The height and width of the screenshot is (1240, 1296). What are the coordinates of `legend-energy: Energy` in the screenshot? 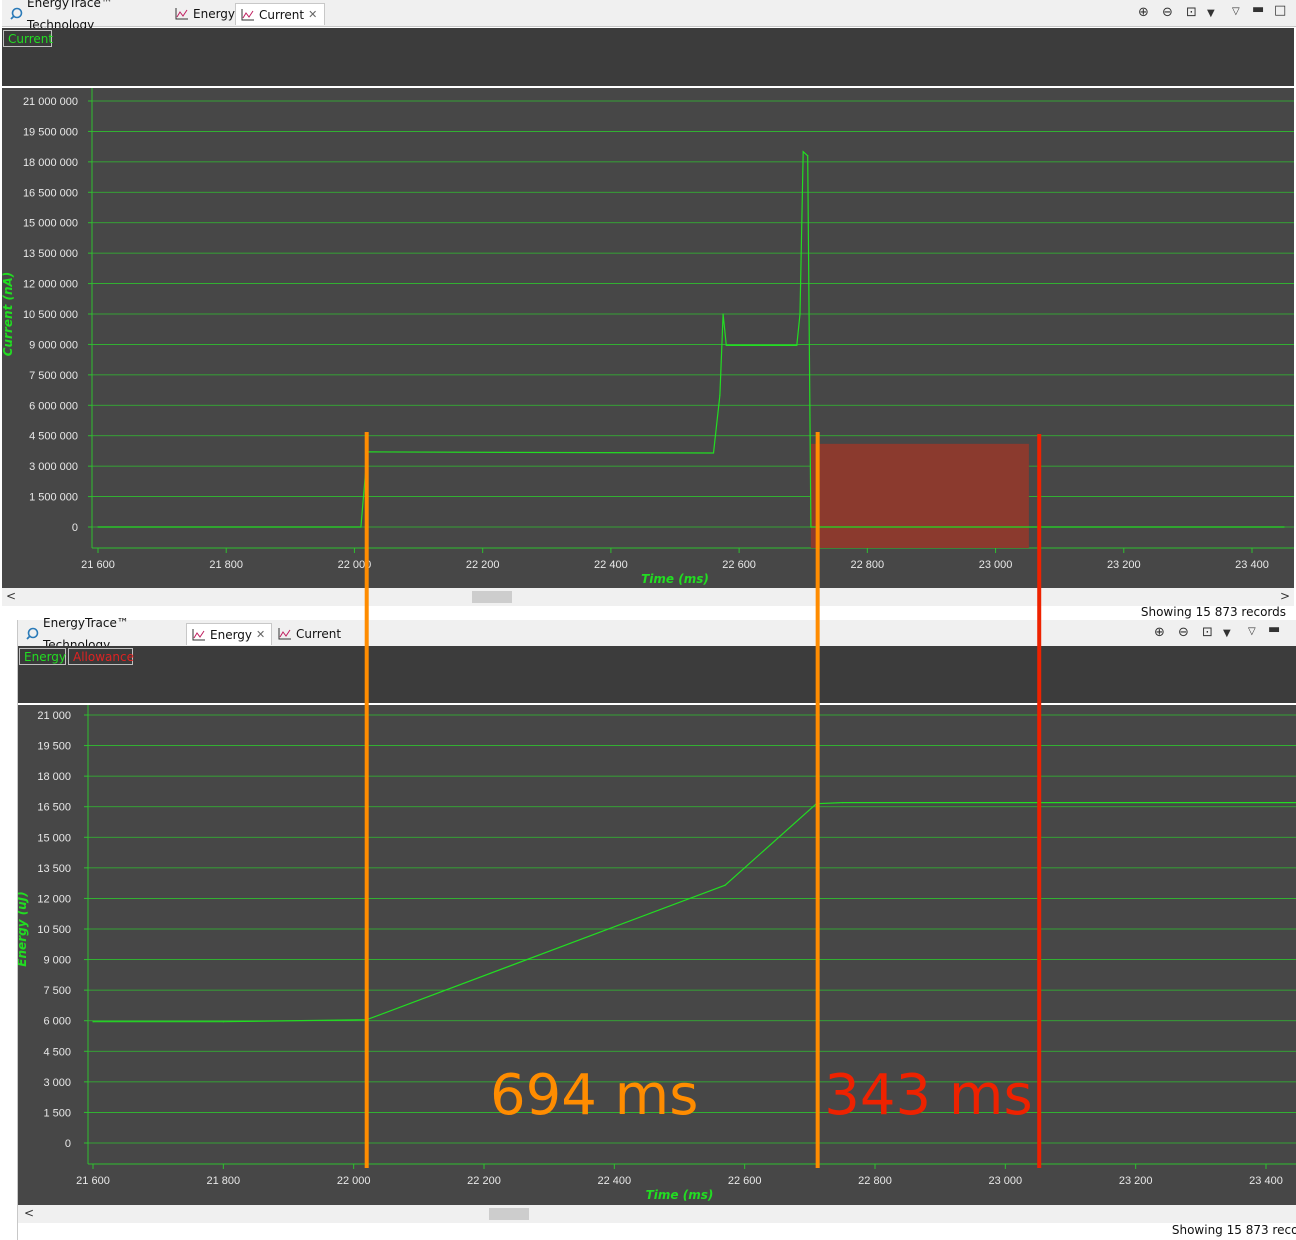 It's located at (42, 656).